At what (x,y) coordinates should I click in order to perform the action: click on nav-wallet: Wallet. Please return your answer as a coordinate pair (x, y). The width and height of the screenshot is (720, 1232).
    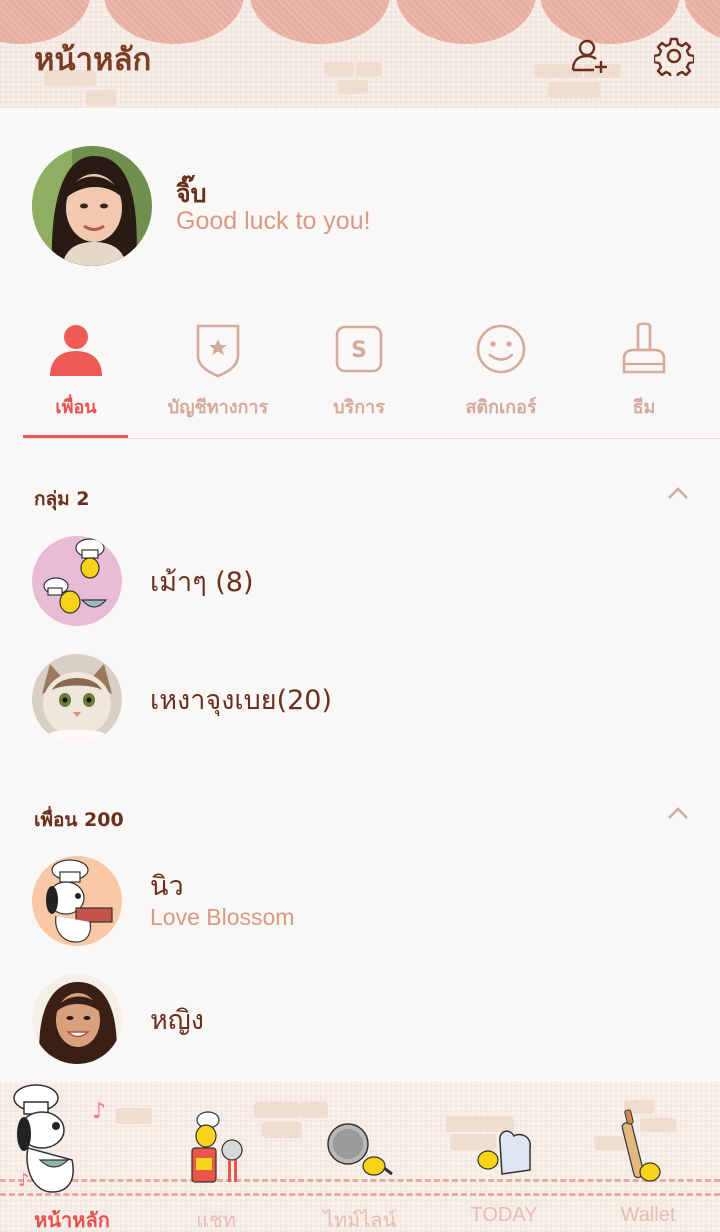
    Looking at the image, I should click on (648, 1157).